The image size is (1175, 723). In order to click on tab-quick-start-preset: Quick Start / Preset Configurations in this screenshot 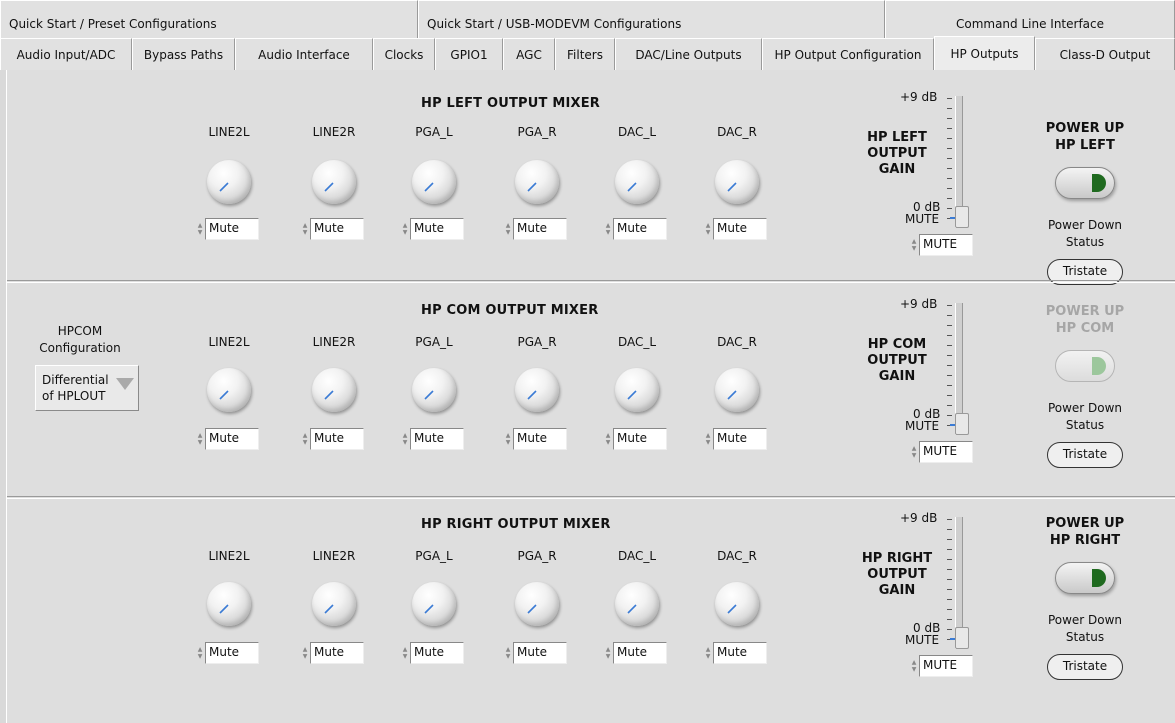, I will do `click(209, 19)`.